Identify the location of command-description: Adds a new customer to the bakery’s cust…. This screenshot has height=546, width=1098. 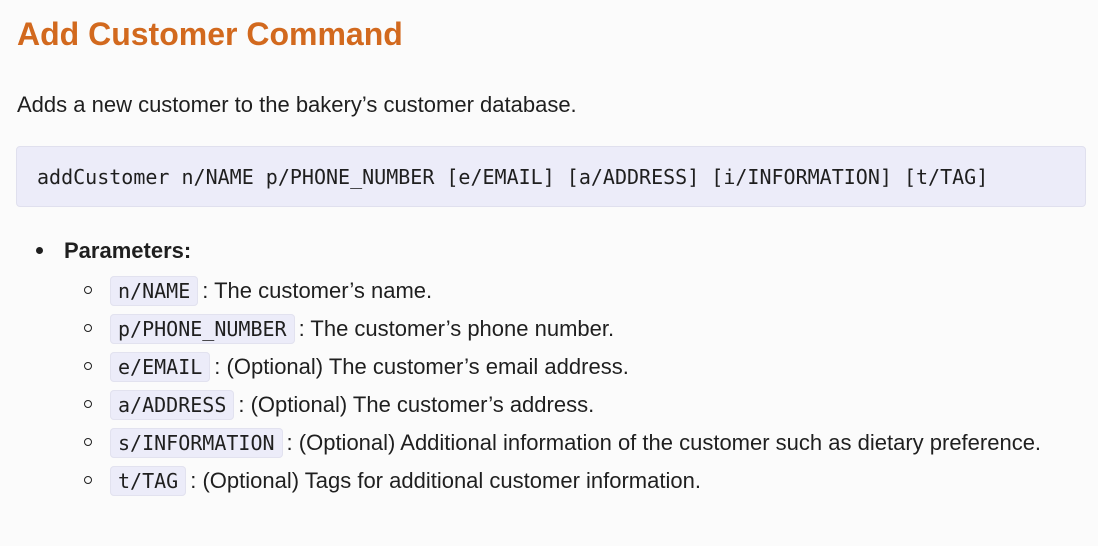
(297, 104).